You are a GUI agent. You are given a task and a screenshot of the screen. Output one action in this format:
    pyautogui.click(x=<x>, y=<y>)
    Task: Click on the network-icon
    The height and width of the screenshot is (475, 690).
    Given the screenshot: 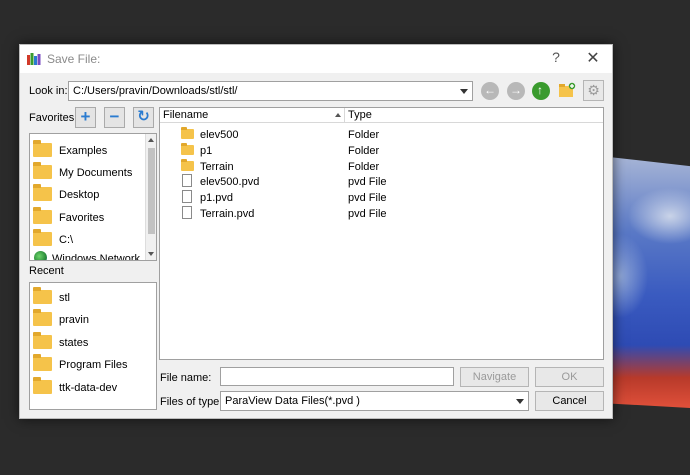 What is the action you would take?
    pyautogui.click(x=40, y=255)
    